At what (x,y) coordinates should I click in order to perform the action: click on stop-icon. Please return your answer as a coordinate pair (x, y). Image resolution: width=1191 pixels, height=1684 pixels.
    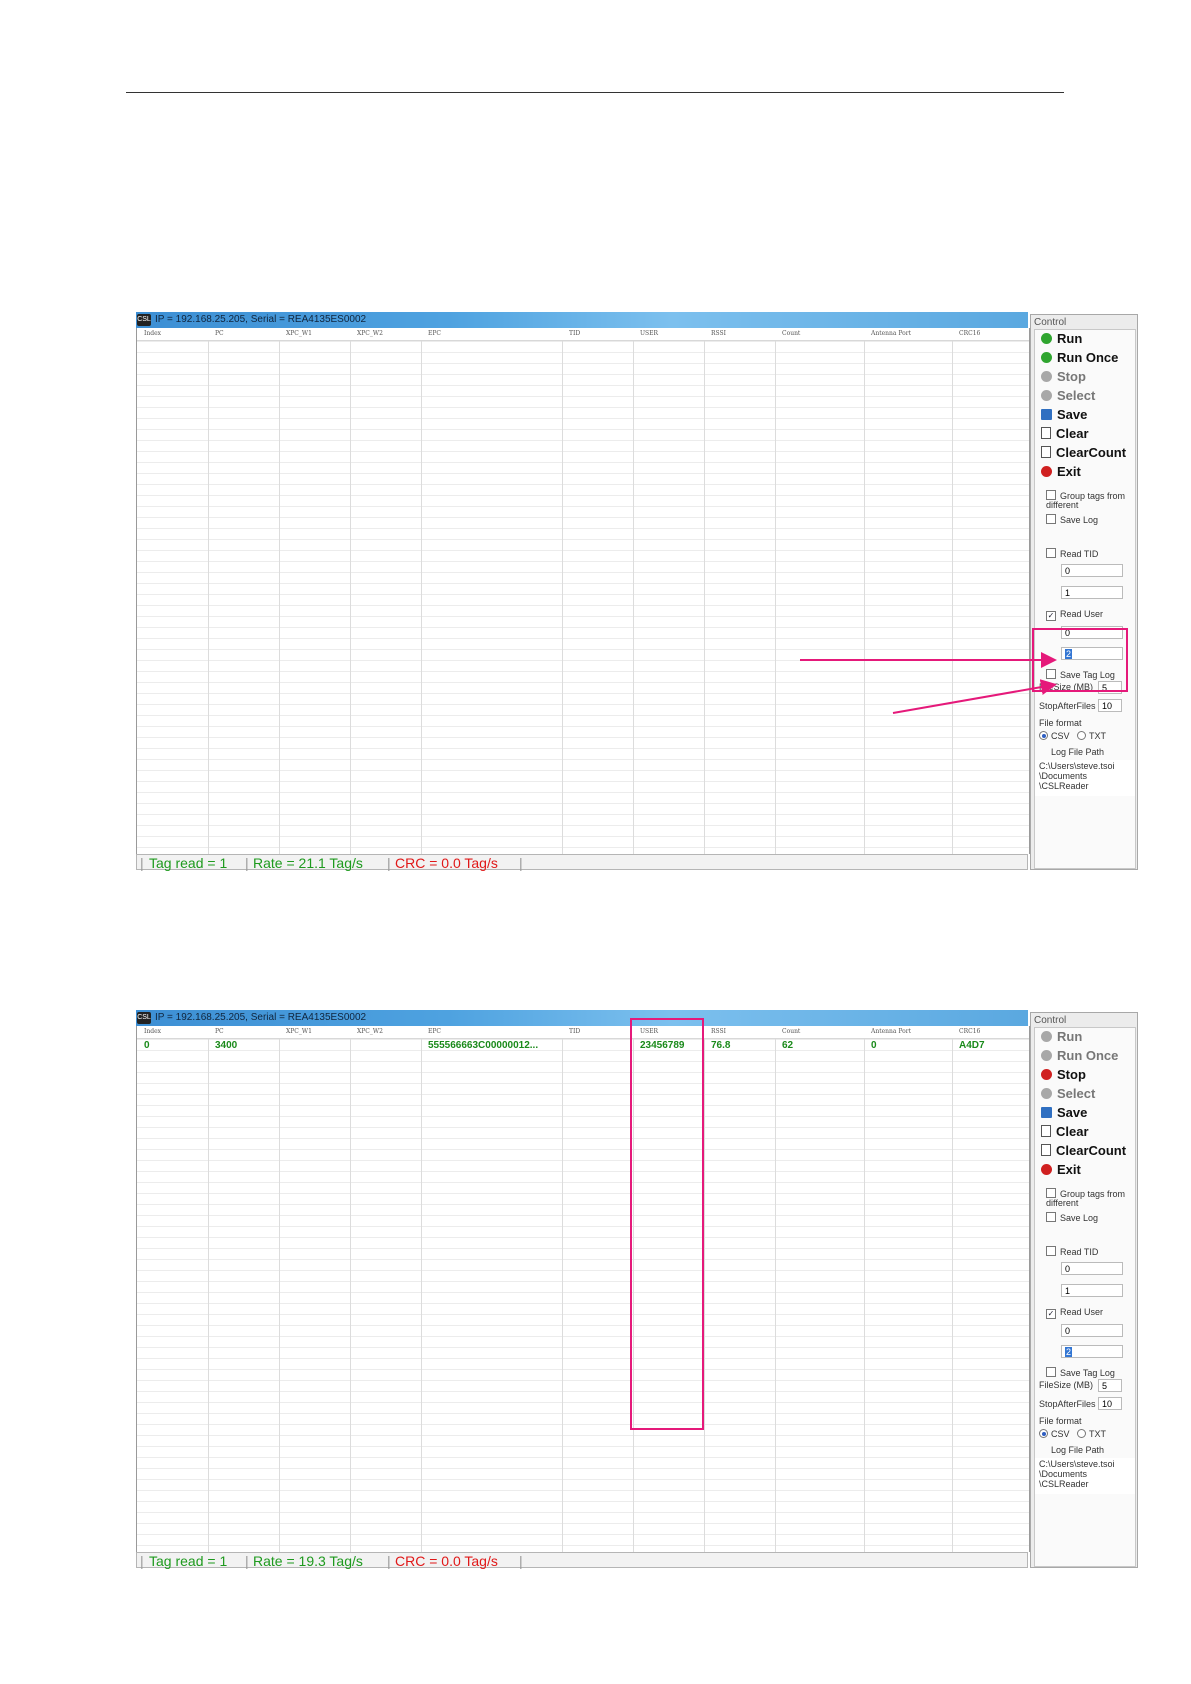
    Looking at the image, I should click on (1046, 1074).